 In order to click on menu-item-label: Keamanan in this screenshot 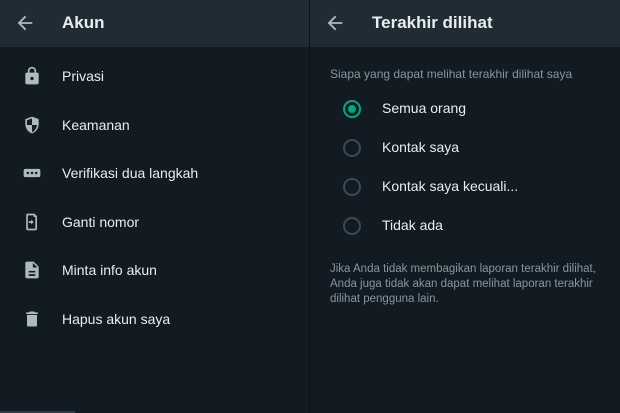, I will do `click(96, 124)`.